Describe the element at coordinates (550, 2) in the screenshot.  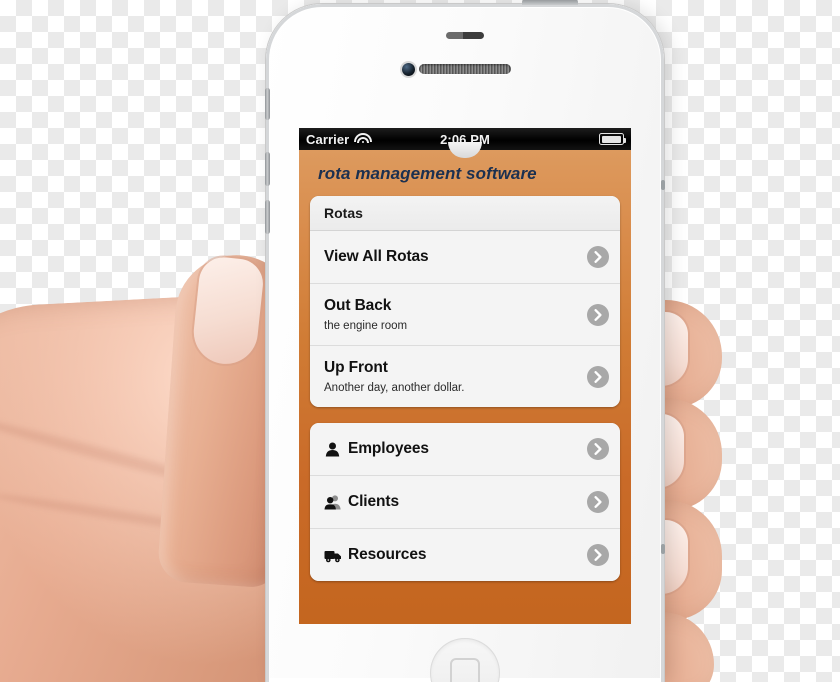
I see `power-button` at that location.